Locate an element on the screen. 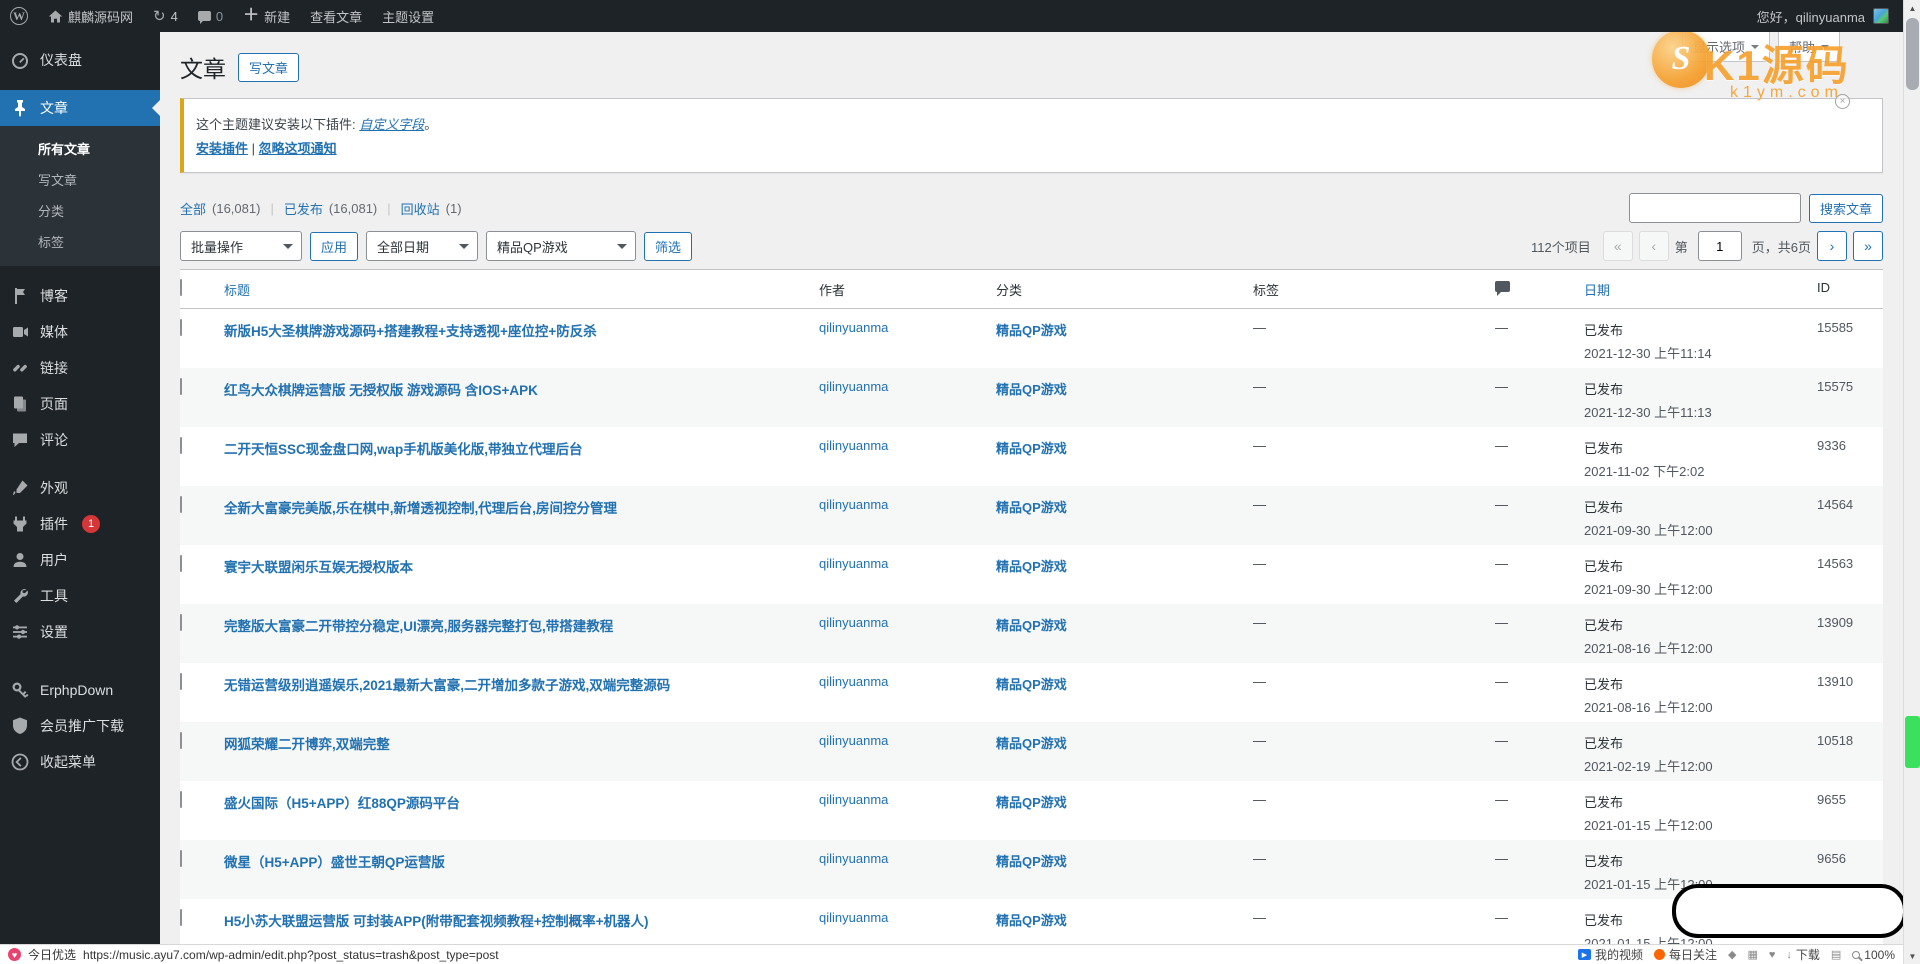 This screenshot has height=964, width=1920. post-title-link: 红鸟大众棋牌运营版 无授权版 游戏源码 含IOS+APK is located at coordinates (381, 390).